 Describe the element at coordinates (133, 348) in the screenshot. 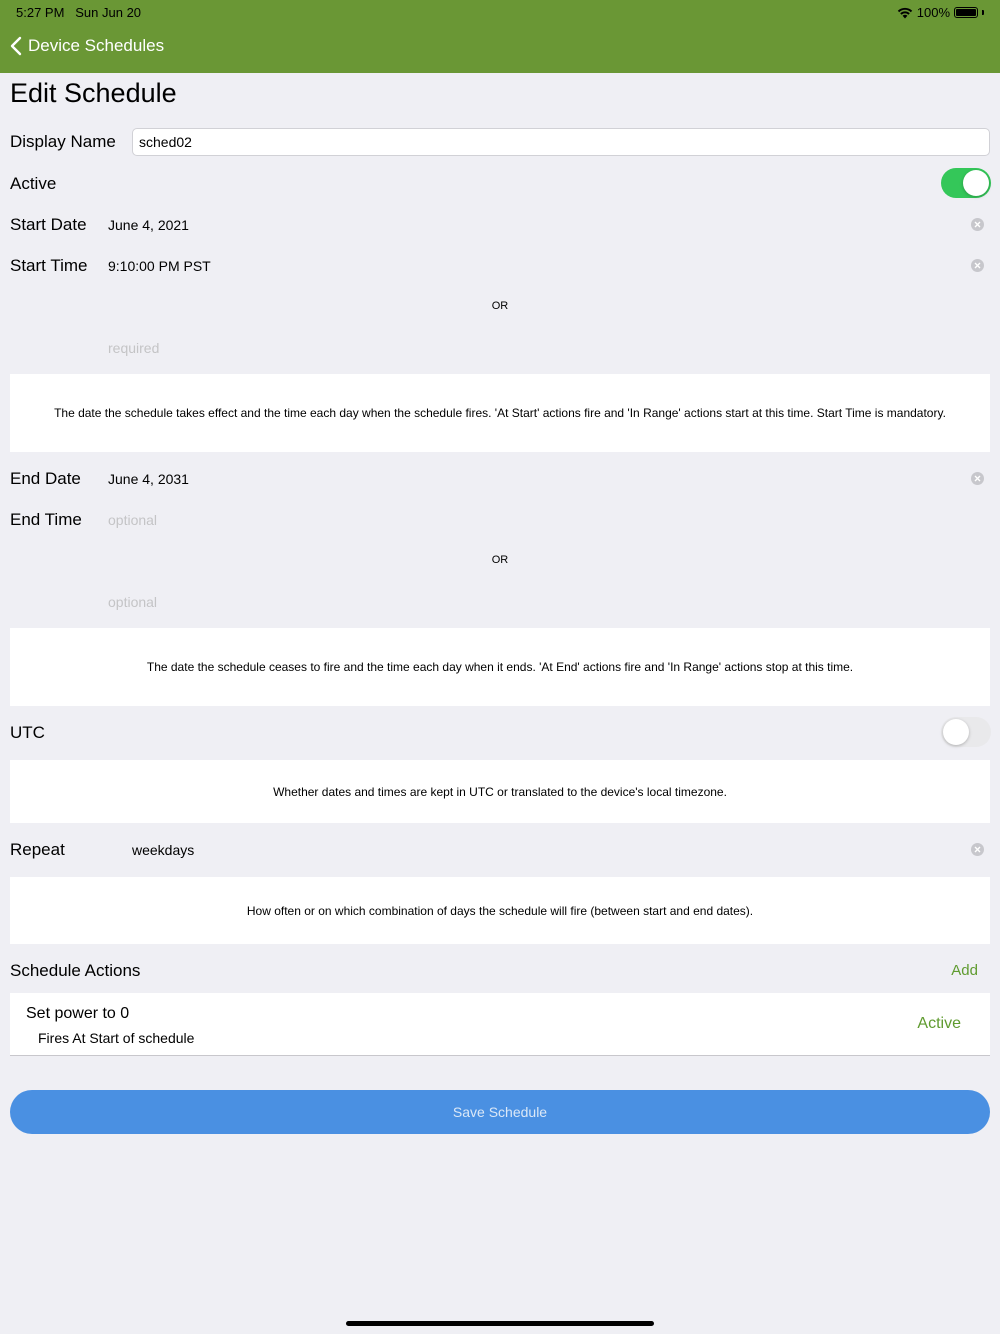

I see `start-alt-field: required` at that location.